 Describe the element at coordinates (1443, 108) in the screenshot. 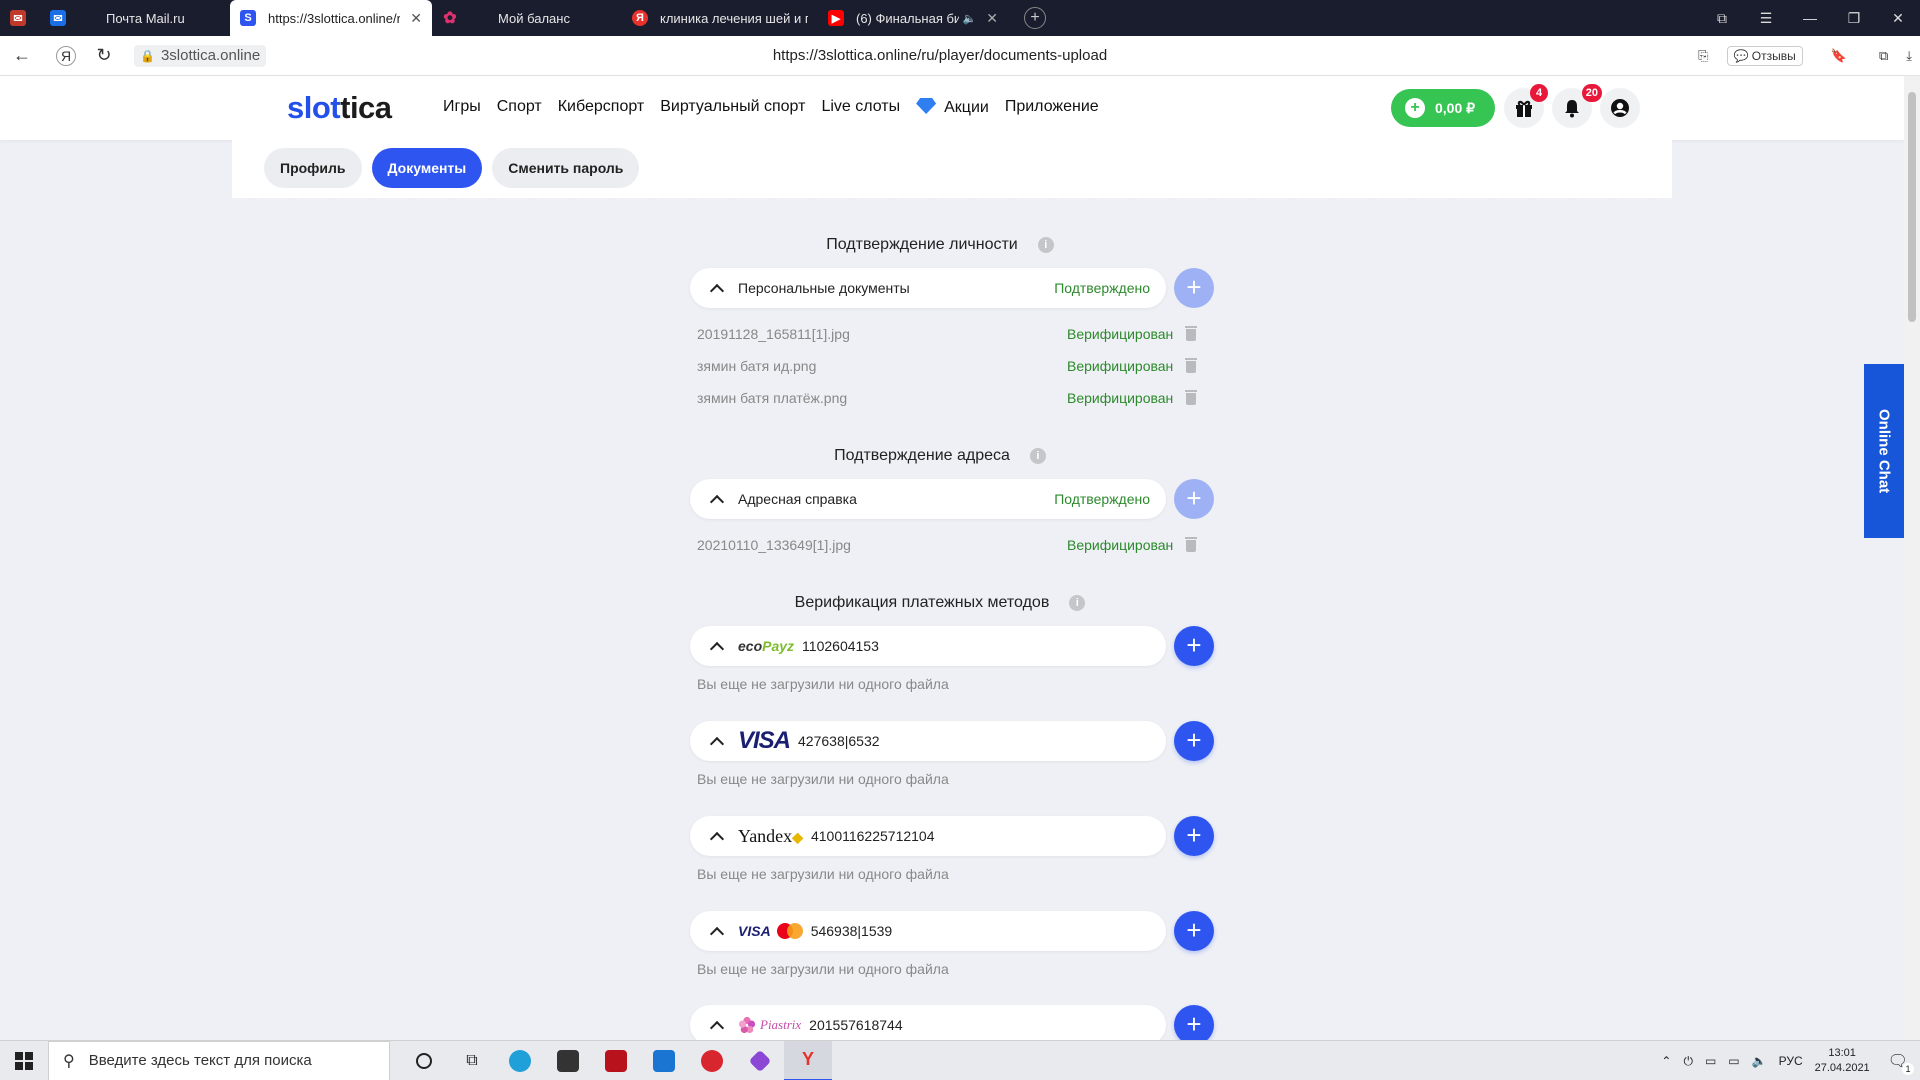

I see `balance-button: + 0,00 ₽` at that location.